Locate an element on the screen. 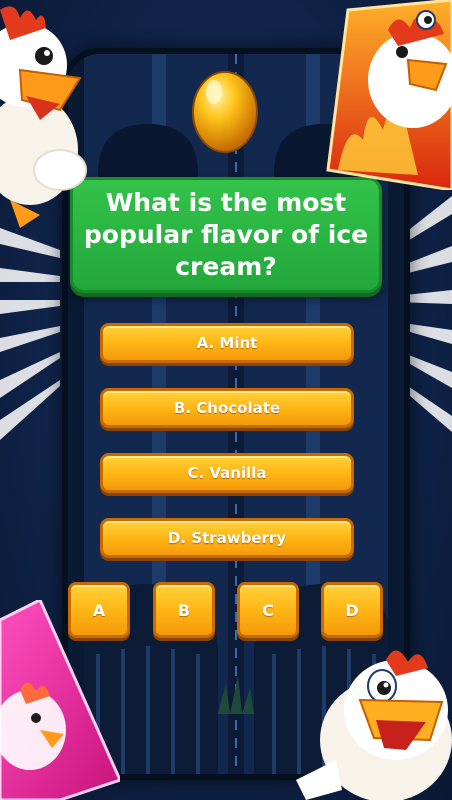  answer-d-button: D. Strawberry is located at coordinates (227, 538).